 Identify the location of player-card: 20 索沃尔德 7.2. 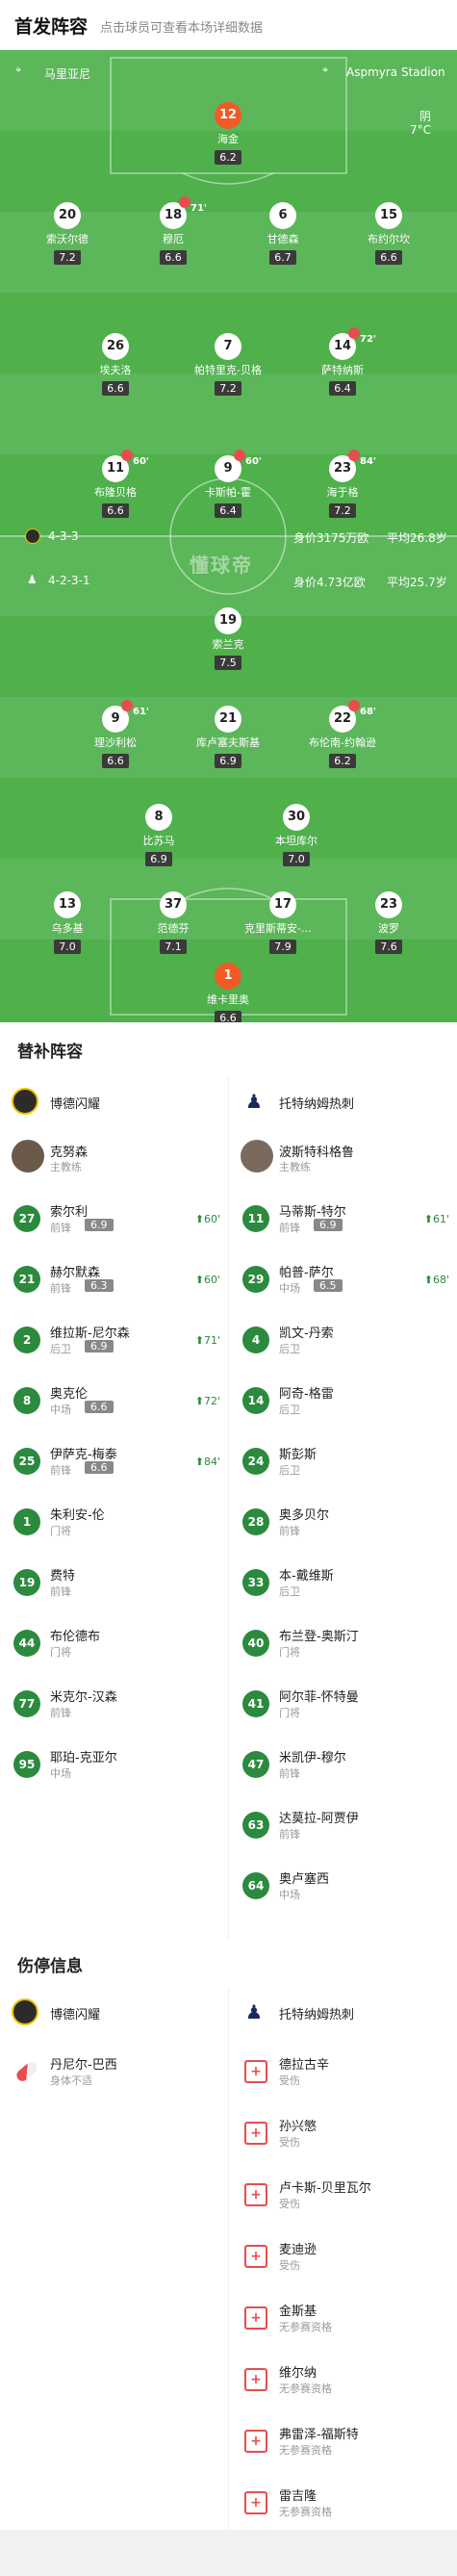
(67, 233).